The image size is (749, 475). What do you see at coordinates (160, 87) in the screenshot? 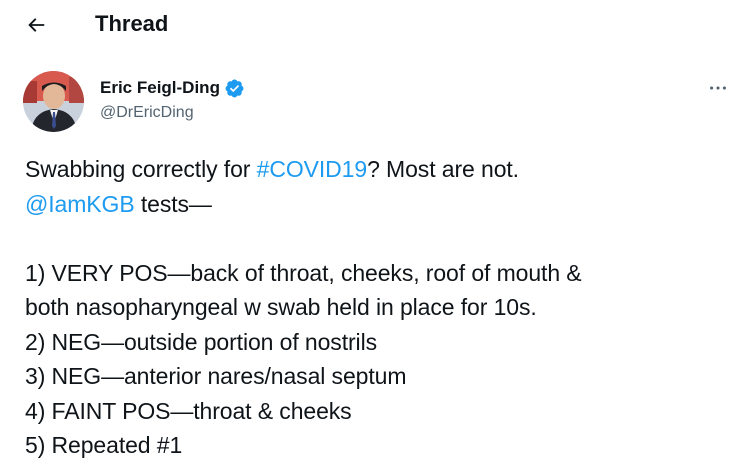
I see `author-name-text: Eric Feigl-Ding` at bounding box center [160, 87].